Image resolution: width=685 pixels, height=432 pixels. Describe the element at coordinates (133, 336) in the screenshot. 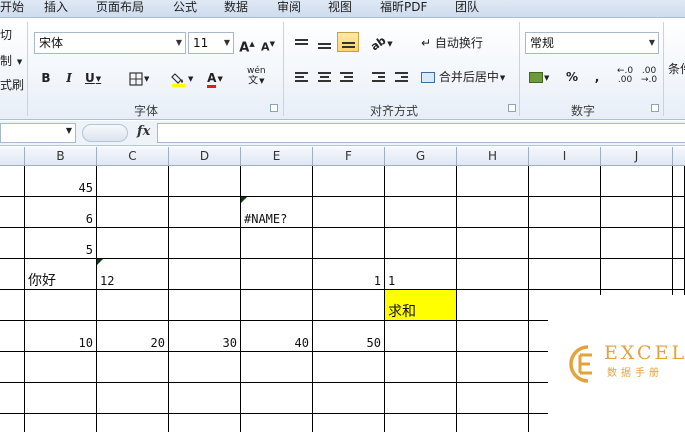

I see `cell-c-row6: 20` at that location.